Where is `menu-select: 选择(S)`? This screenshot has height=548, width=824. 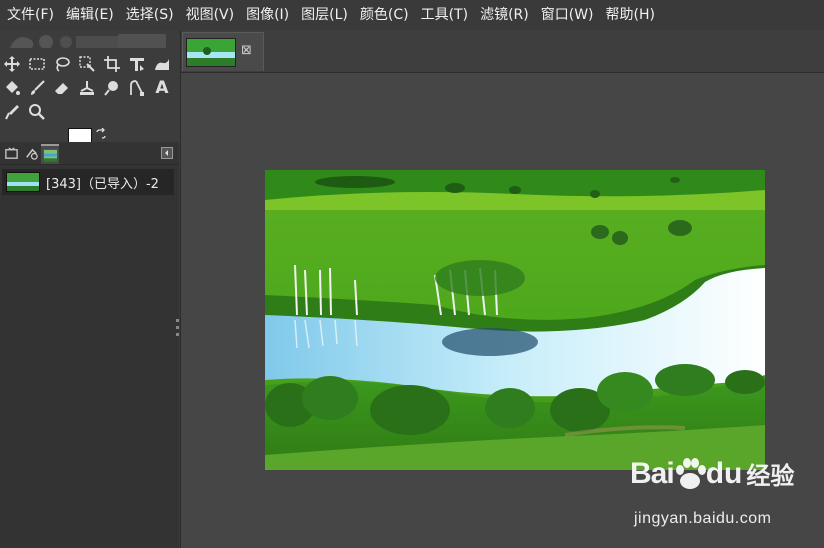
menu-select: 选择(S) is located at coordinates (150, 15).